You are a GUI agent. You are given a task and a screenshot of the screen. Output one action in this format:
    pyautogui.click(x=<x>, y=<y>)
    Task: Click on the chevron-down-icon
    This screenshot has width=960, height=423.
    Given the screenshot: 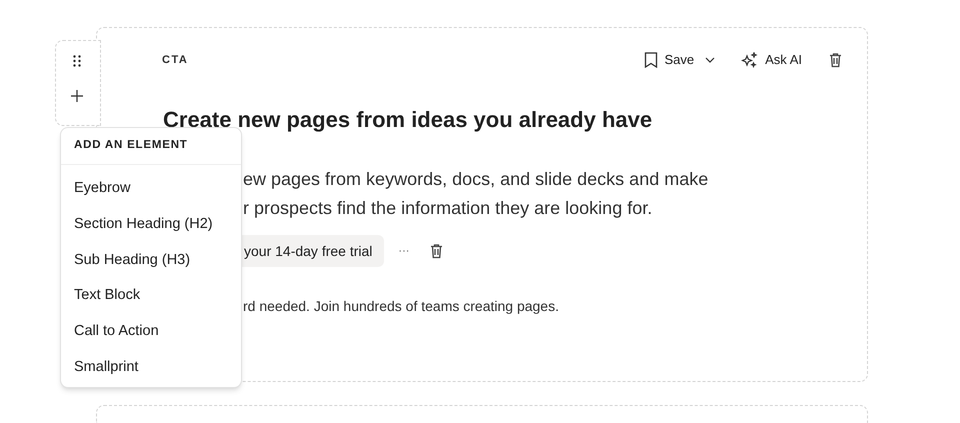 What is the action you would take?
    pyautogui.click(x=710, y=60)
    